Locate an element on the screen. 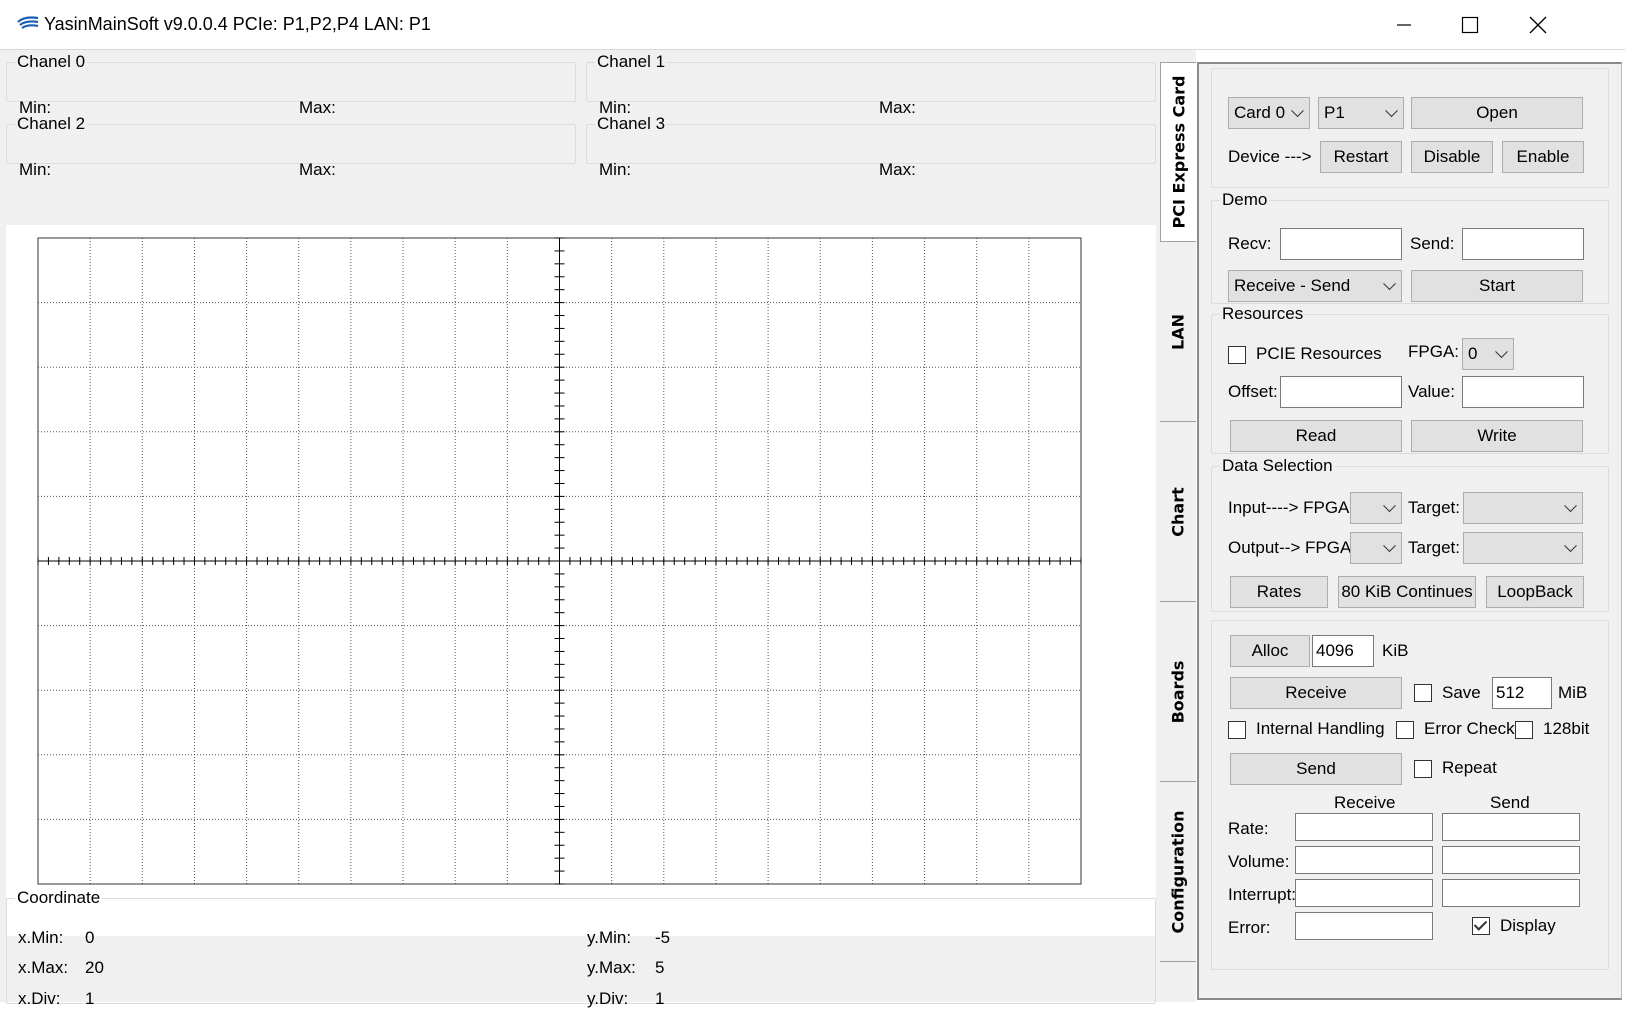  channel-2-label: Chanel 2 is located at coordinates (51, 123).